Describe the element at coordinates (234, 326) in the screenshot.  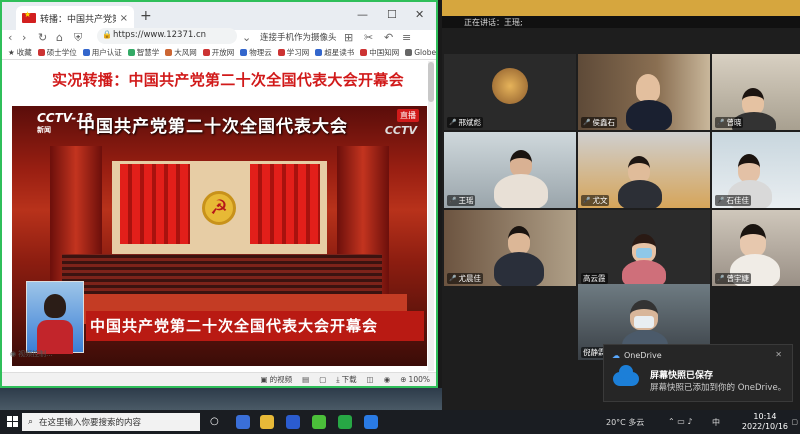
I see `lower-third-title: 中国共产党第二十次全国代表大会开幕会` at that location.